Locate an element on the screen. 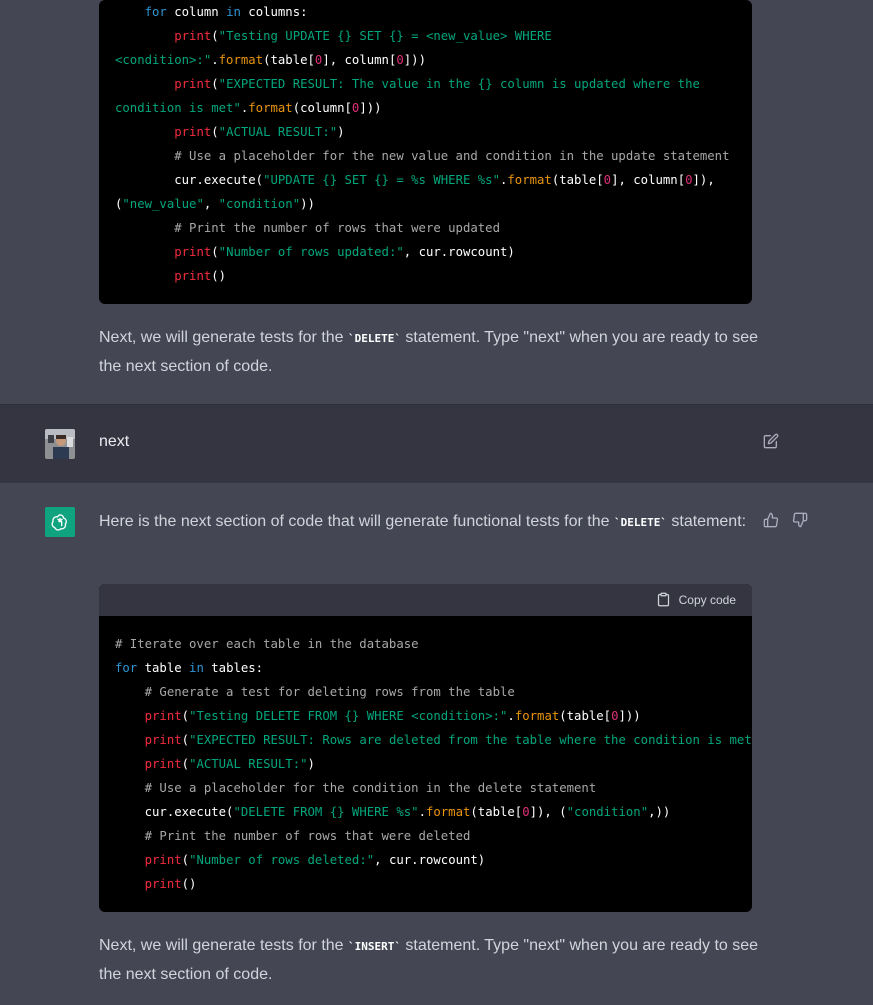 This screenshot has width=873, height=1005. inline-code-insert: `INSERT` is located at coordinates (374, 946).